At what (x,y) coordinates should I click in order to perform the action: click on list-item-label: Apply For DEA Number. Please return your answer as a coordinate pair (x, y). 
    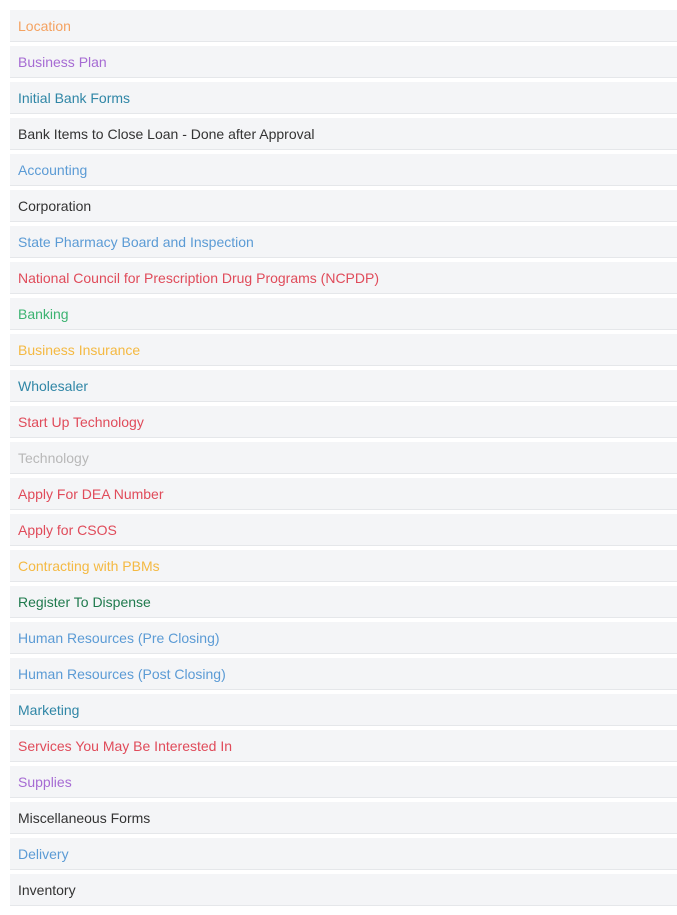
    Looking at the image, I should click on (91, 493).